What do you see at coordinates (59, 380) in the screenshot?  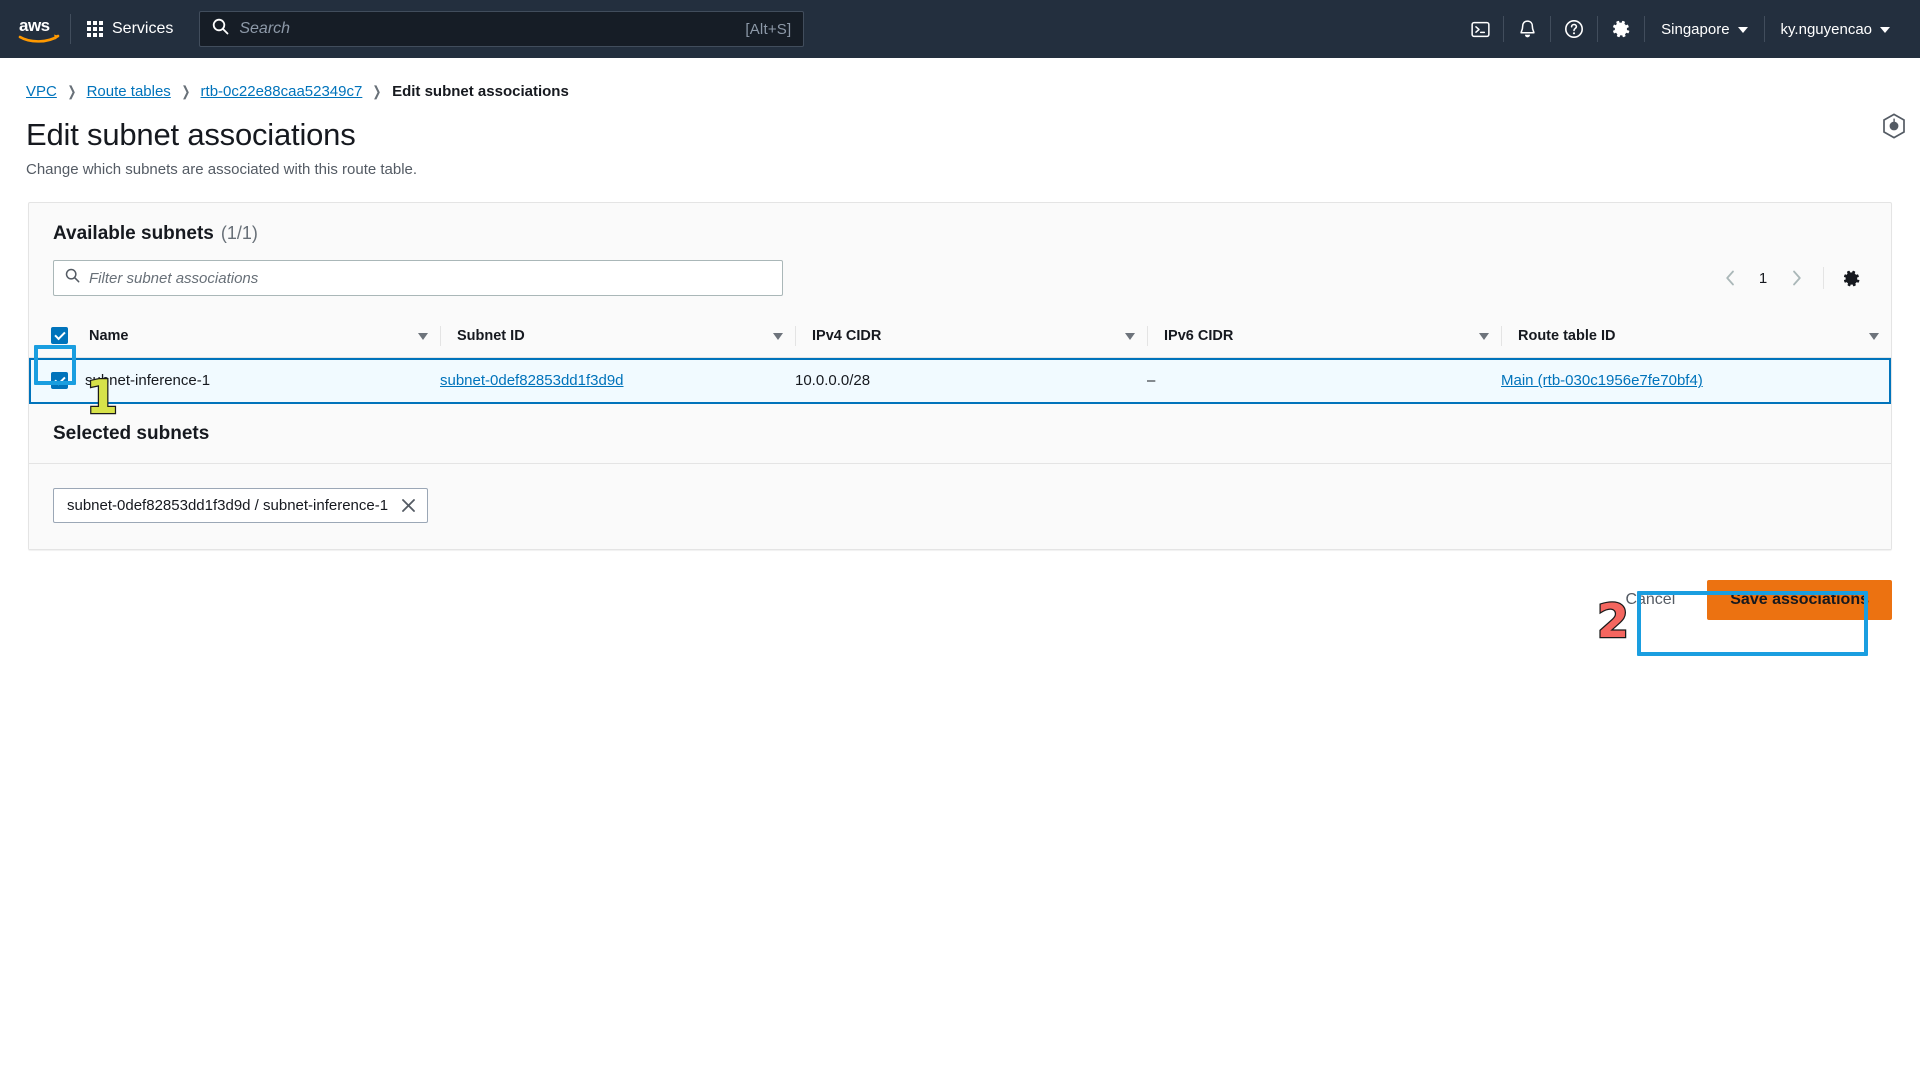 I see `row-select-checkbox` at bounding box center [59, 380].